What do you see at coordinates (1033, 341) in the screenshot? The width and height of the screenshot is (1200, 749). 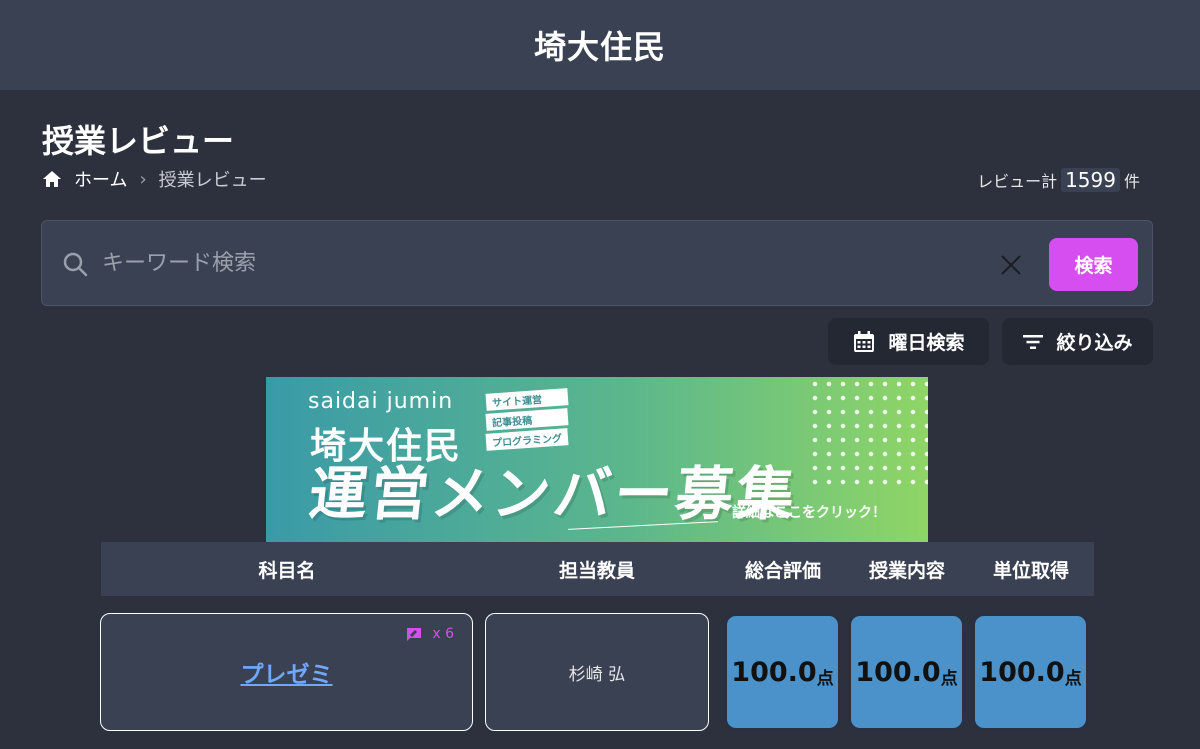 I see `filter-icon` at bounding box center [1033, 341].